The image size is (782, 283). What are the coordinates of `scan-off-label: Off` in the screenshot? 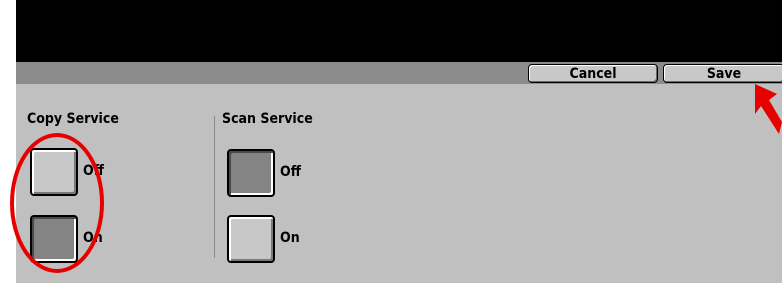 It's located at (290, 172).